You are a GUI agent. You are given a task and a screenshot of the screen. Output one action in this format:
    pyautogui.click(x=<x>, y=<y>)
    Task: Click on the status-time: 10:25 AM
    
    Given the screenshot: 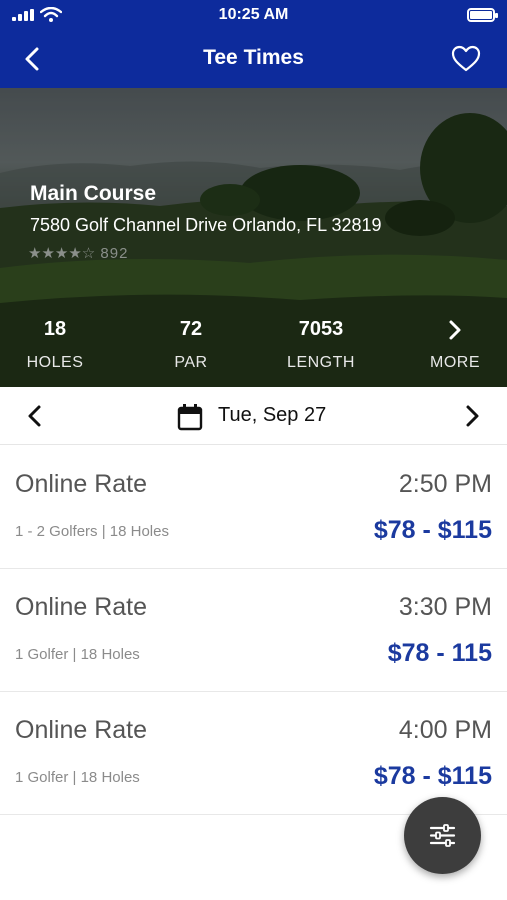 What is the action you would take?
    pyautogui.click(x=253, y=14)
    